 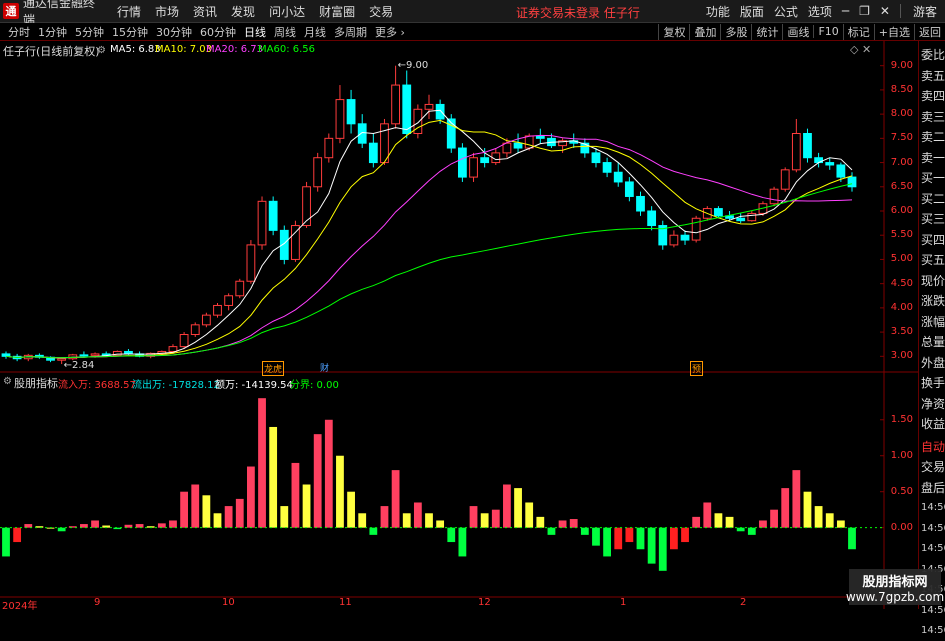 What do you see at coordinates (255, 32) in the screenshot?
I see `period-daily: 日线` at bounding box center [255, 32].